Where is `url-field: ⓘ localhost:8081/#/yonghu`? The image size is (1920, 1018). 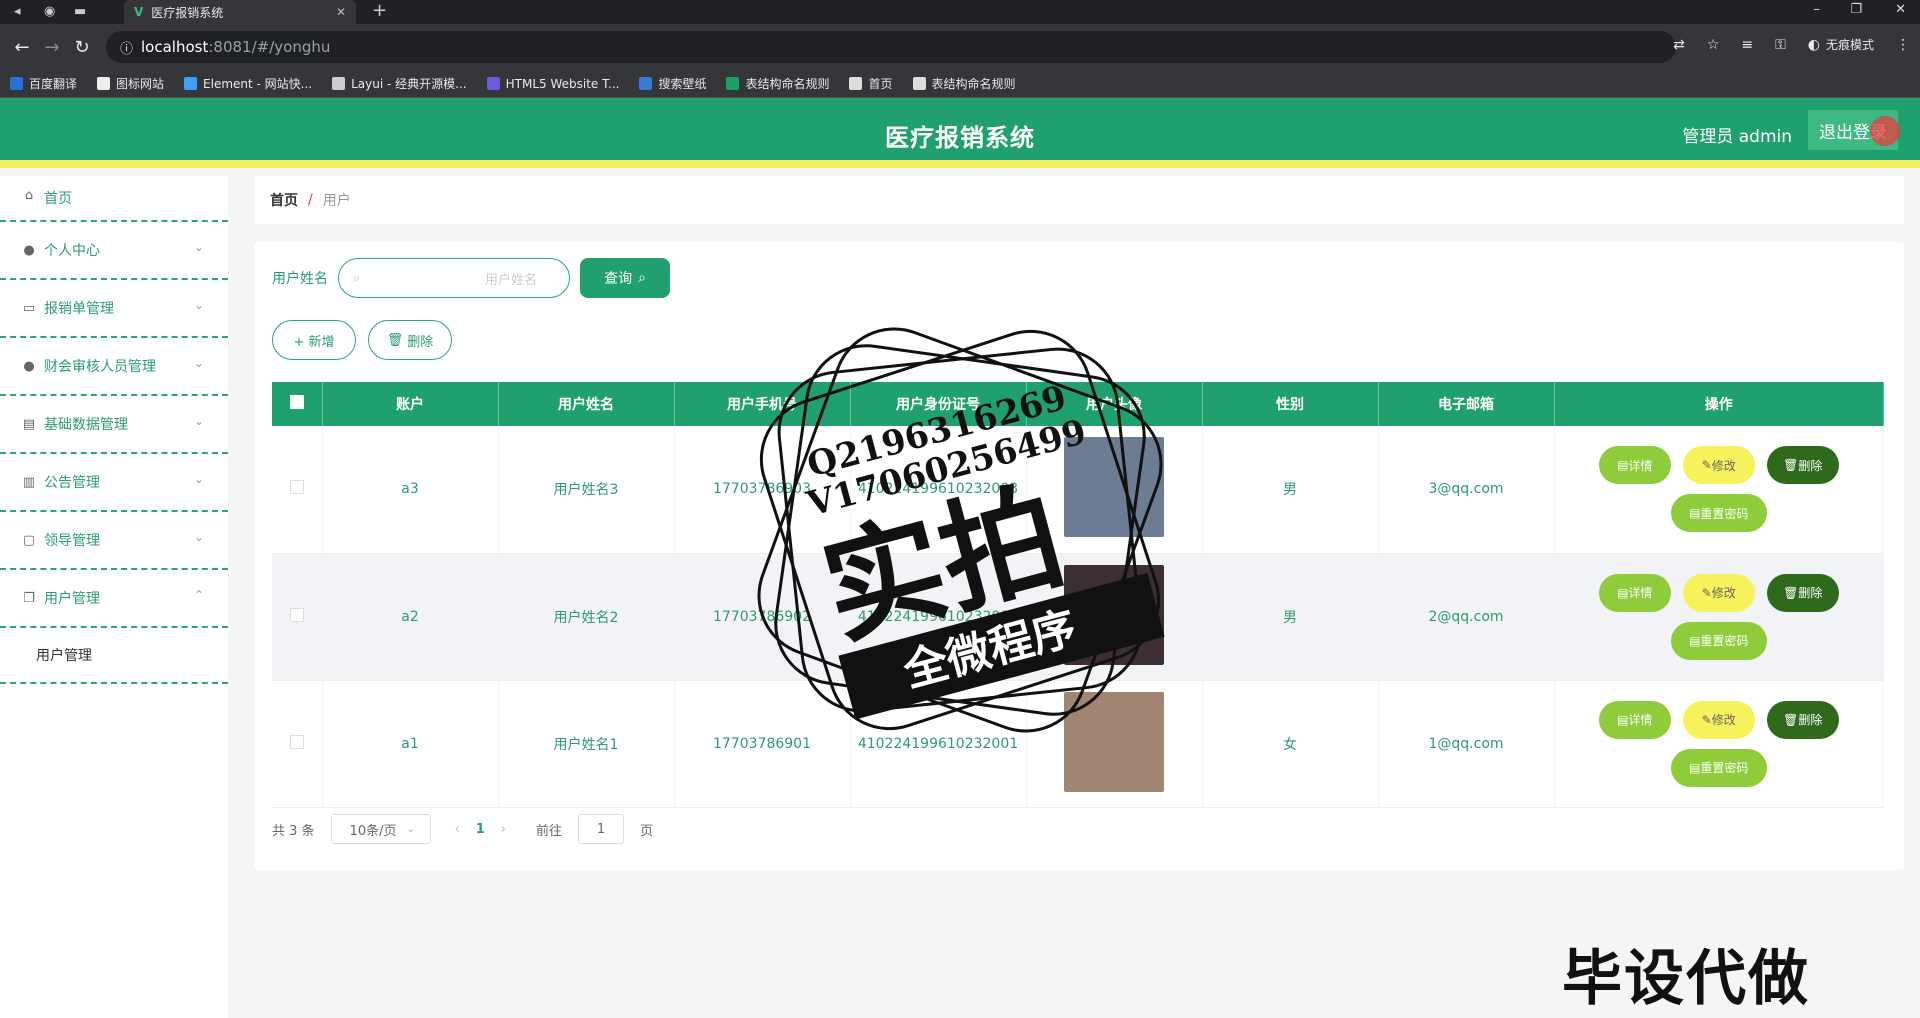
url-field: ⓘ localhost:8081/#/yonghu is located at coordinates (891, 47).